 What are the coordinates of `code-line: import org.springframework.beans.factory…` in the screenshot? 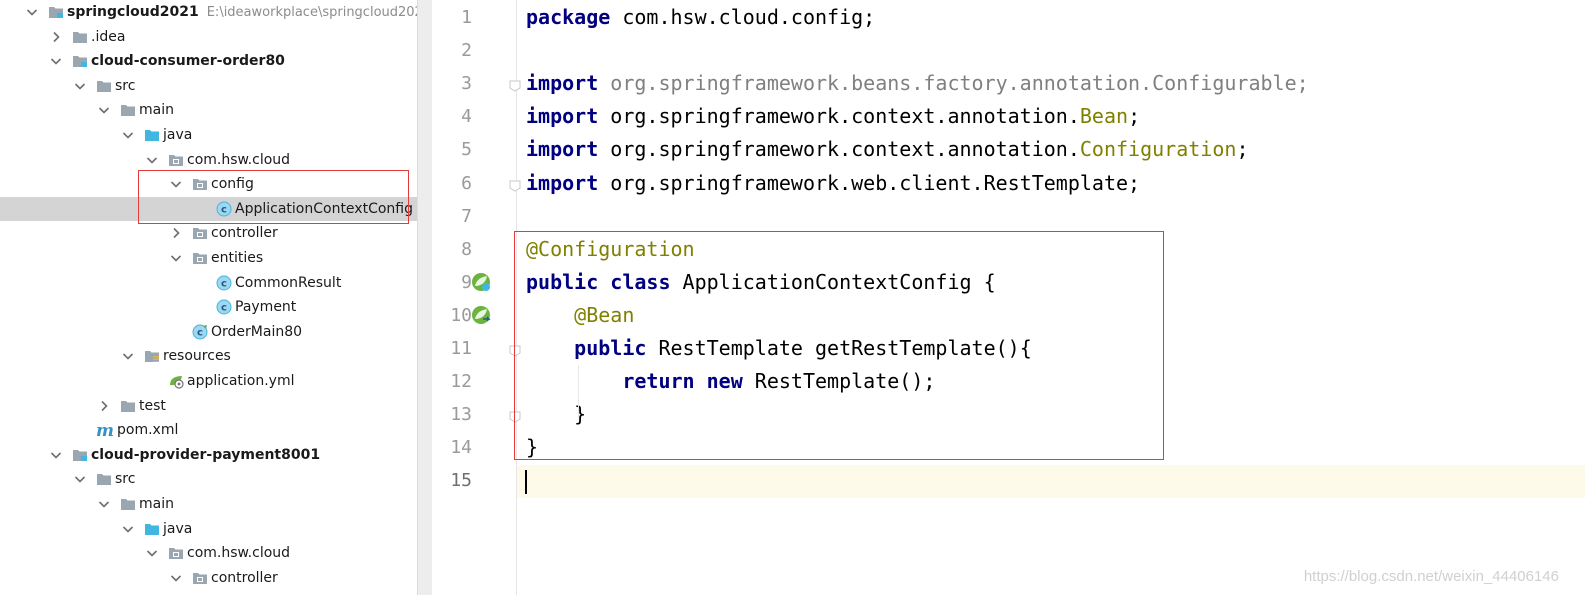 It's located at (917, 83).